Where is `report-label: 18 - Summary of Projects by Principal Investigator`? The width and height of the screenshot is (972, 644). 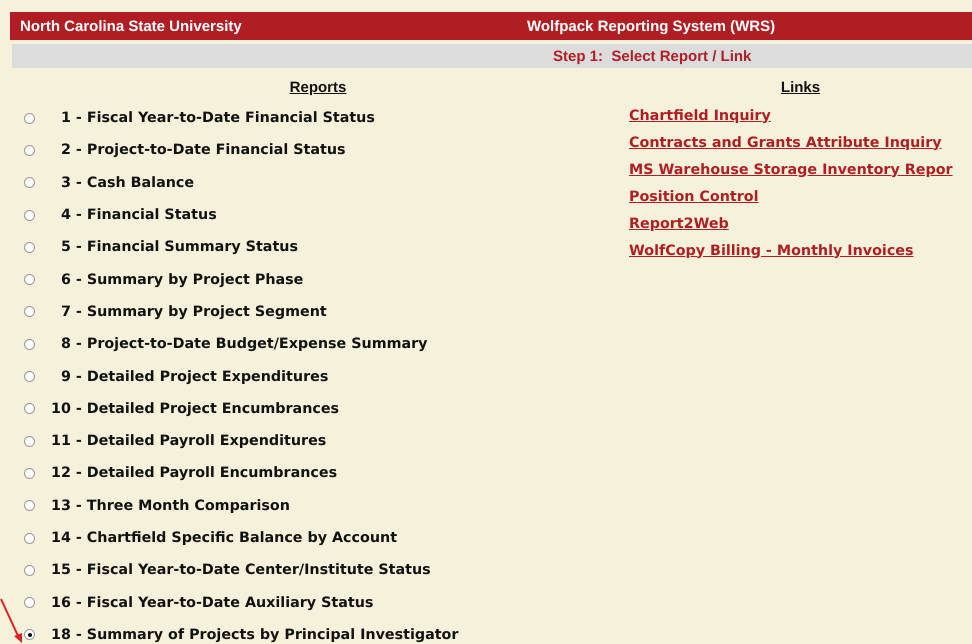 report-label: 18 - Summary of Projects by Principal Investigator is located at coordinates (254, 634).